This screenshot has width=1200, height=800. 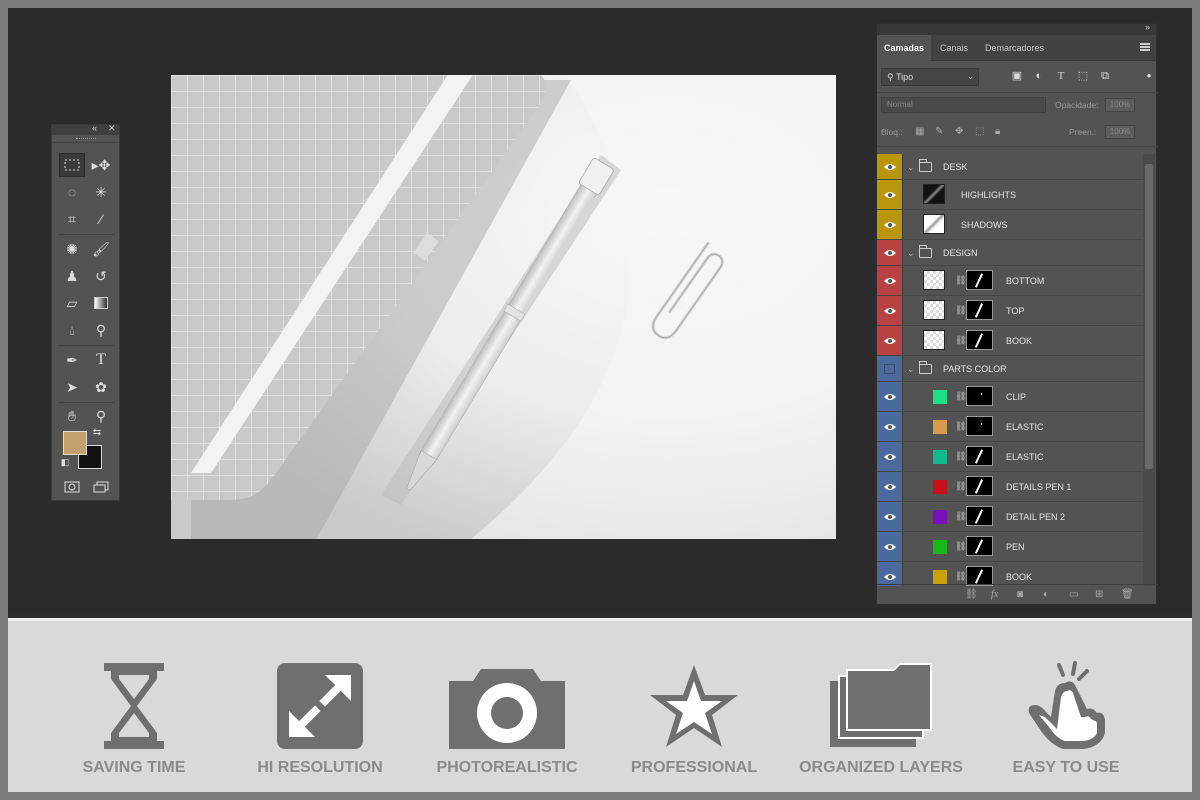 I want to click on layer-group-row: ⌄ PARTS COLOR, so click(x=1010, y=369).